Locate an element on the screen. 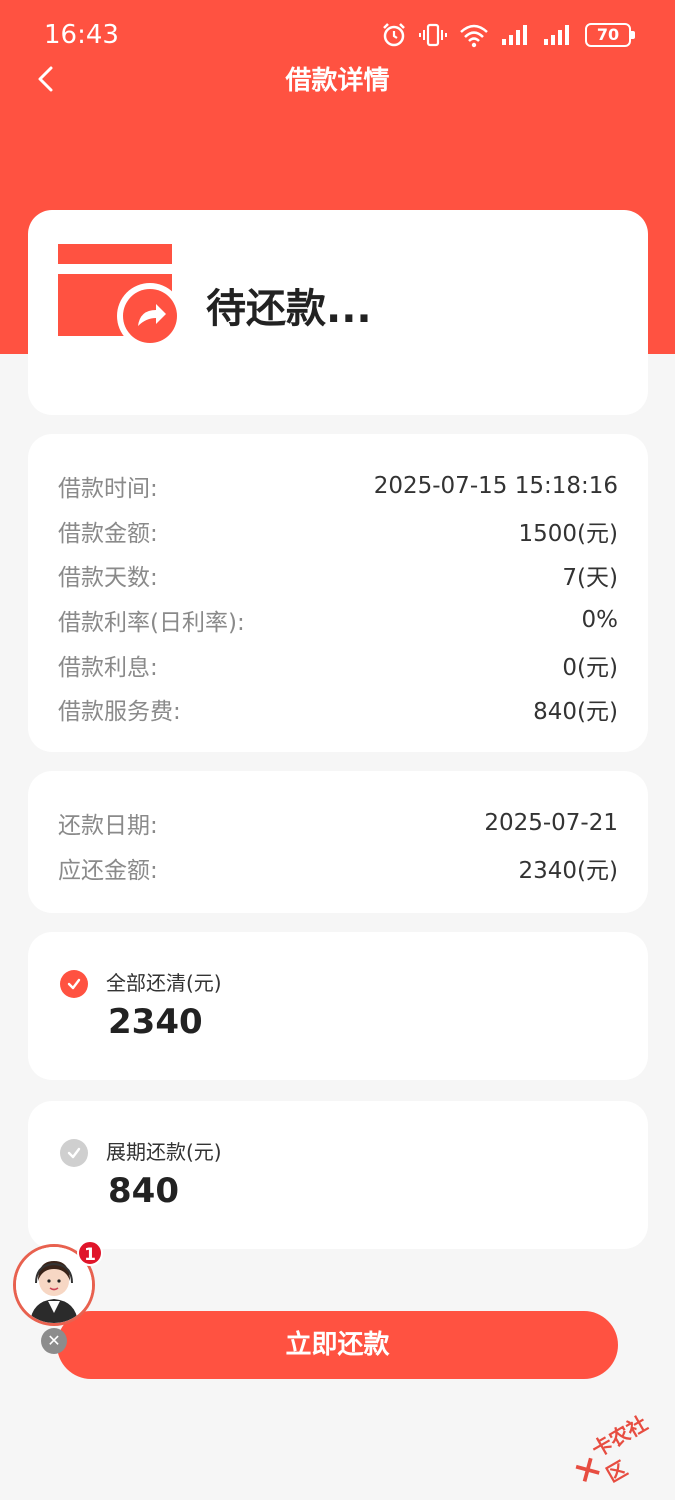 This screenshot has height=1500, width=675. battery-icon: 70 is located at coordinates (610, 35).